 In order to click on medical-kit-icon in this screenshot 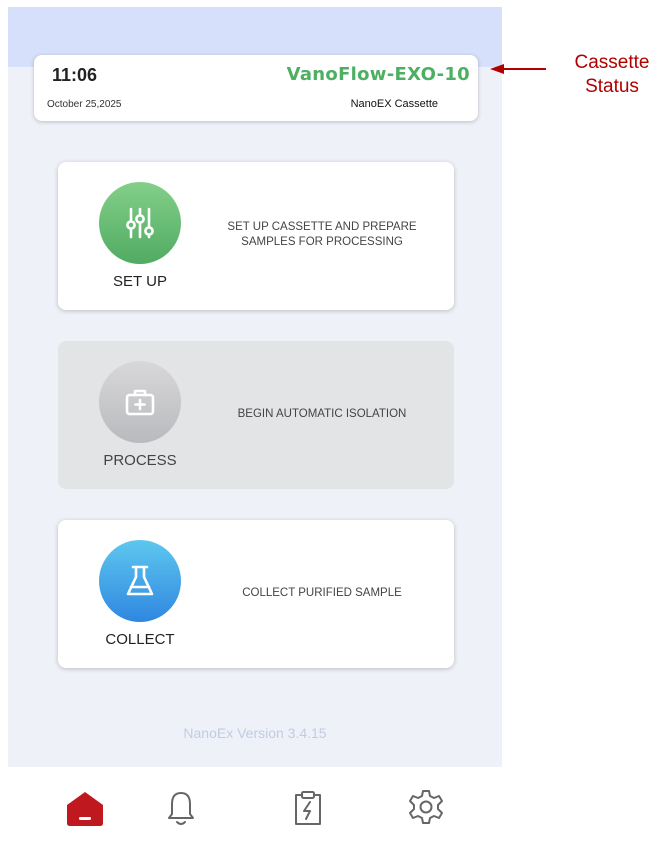, I will do `click(140, 402)`.